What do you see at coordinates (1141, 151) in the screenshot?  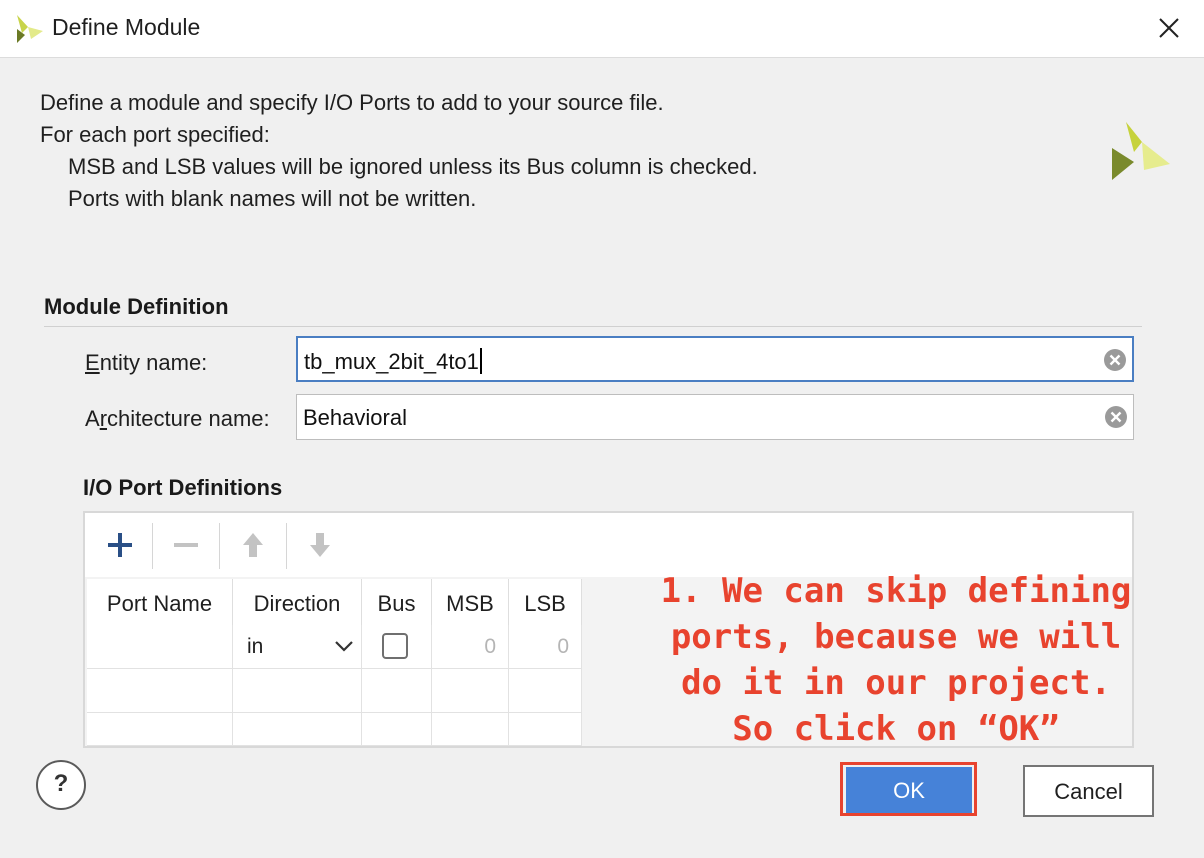 I see `vivado-brand-icon` at bounding box center [1141, 151].